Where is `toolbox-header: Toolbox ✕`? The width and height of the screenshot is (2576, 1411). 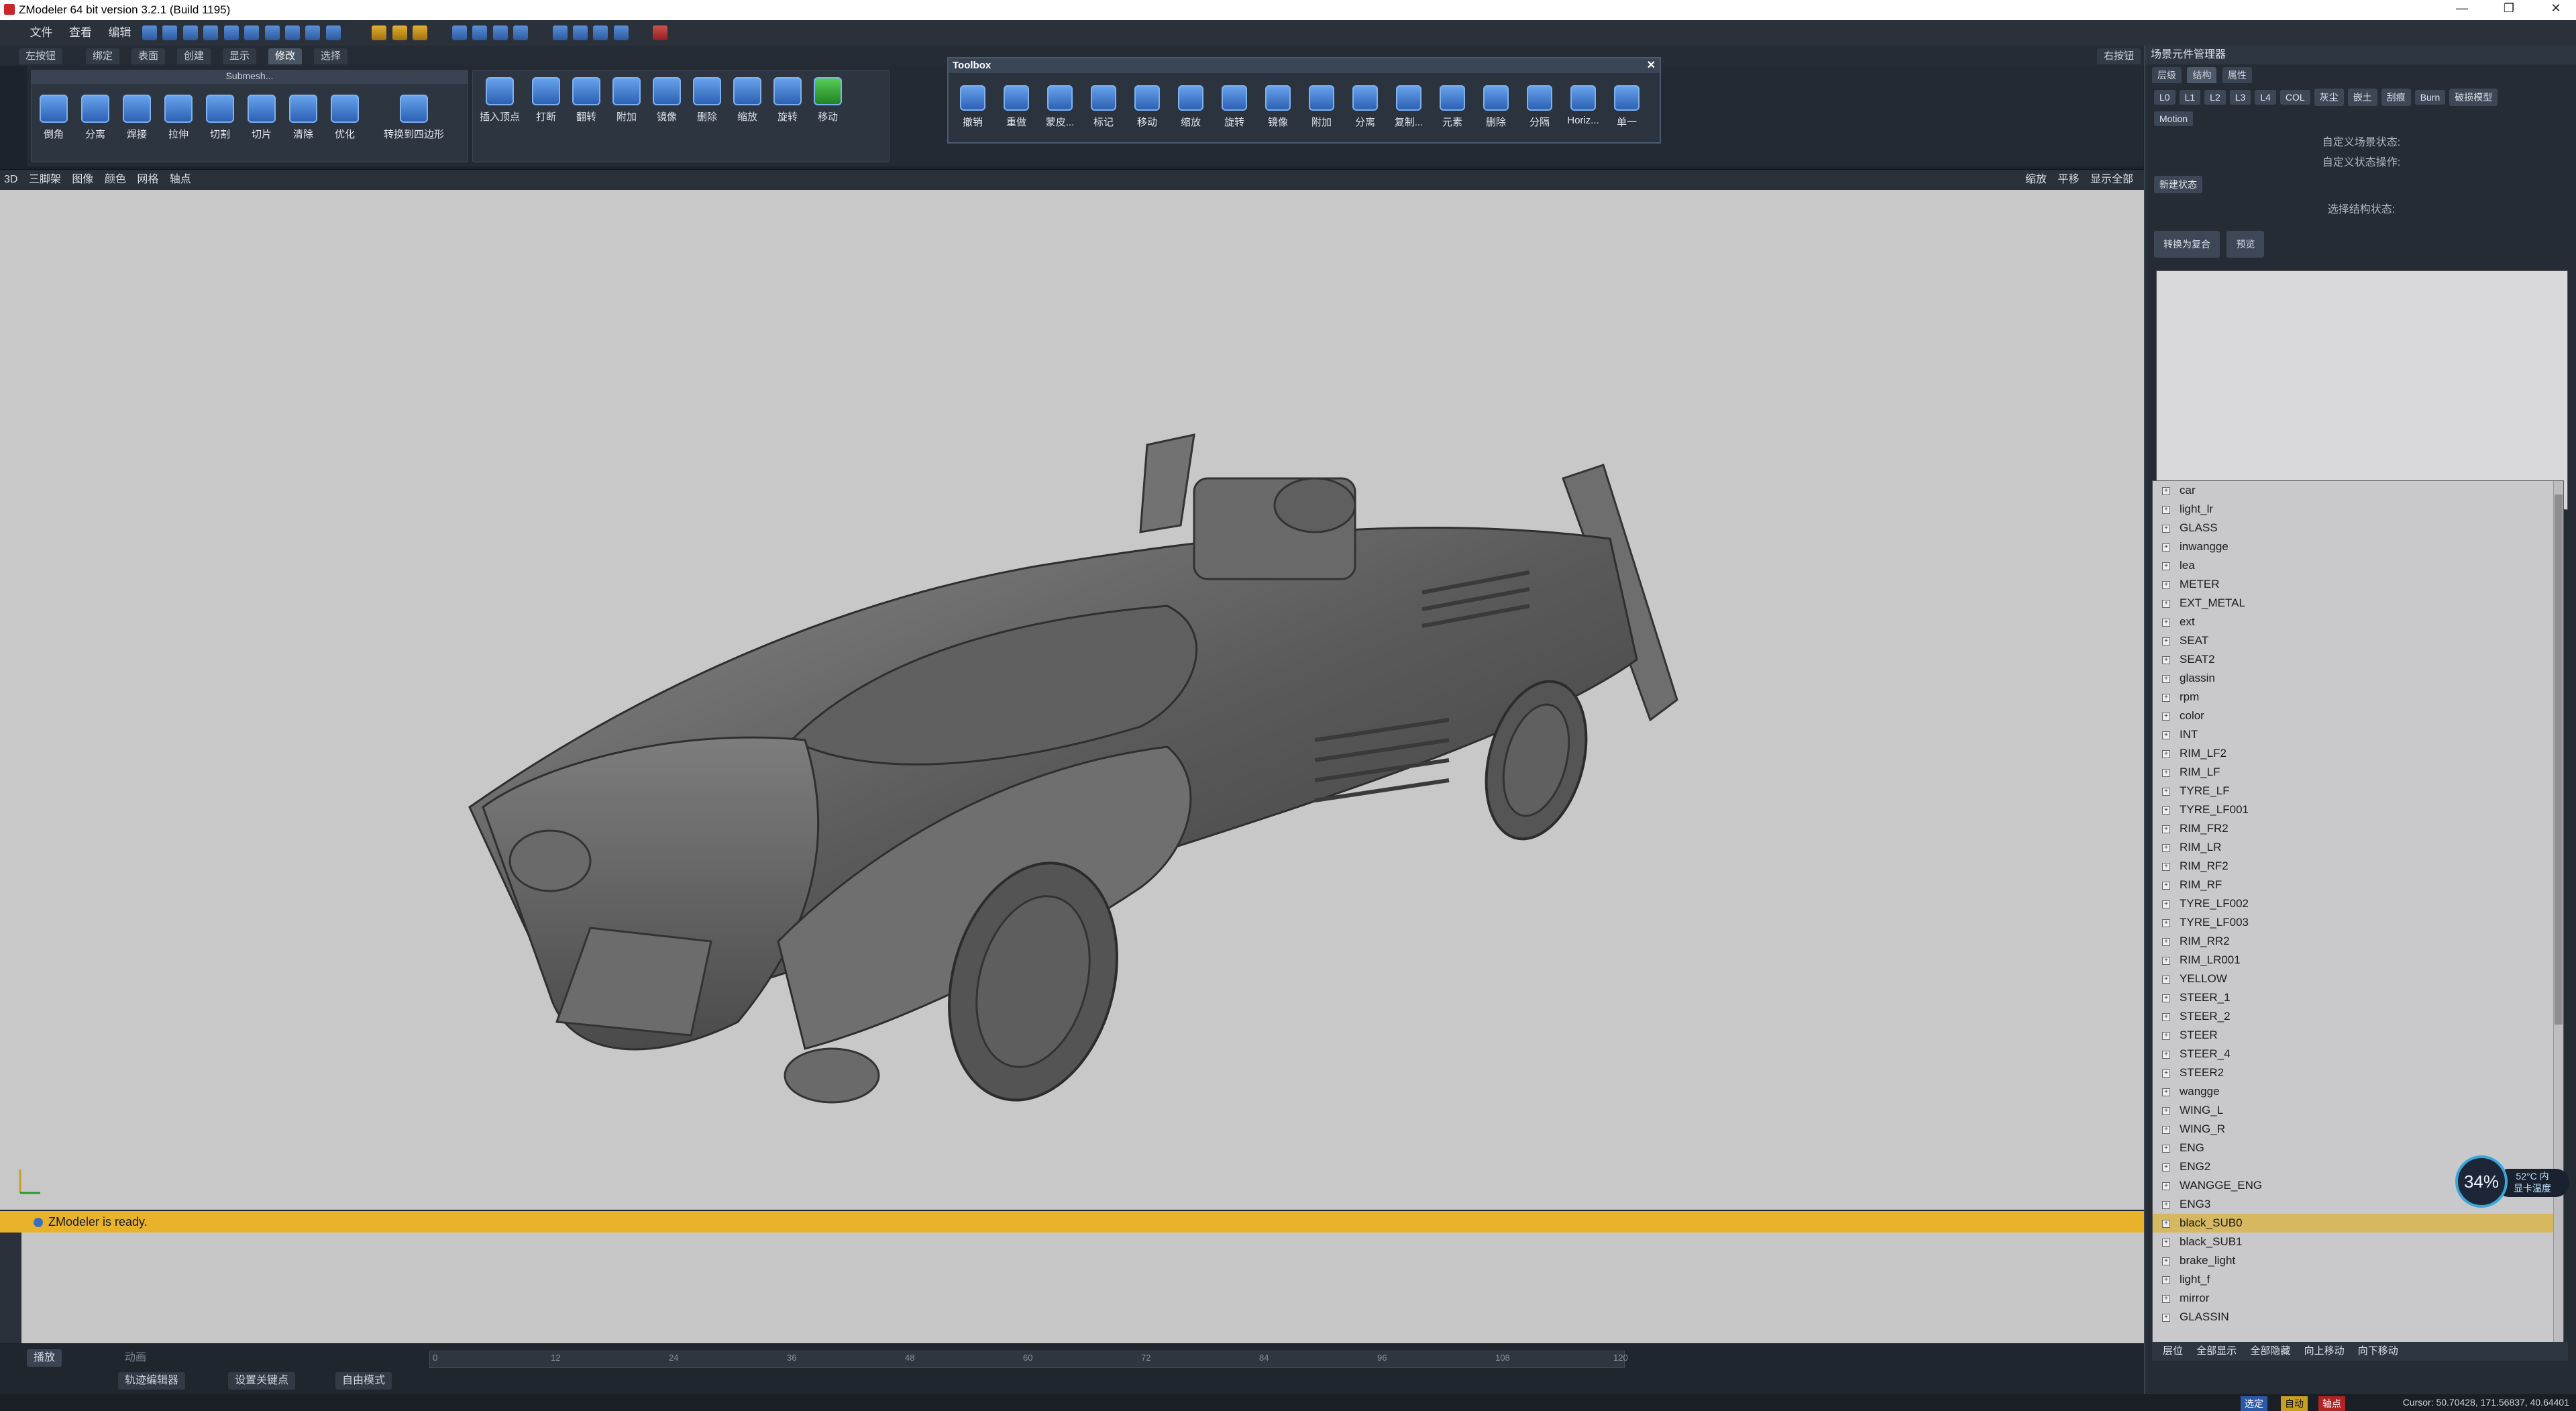
toolbox-header: Toolbox ✕ is located at coordinates (1304, 65).